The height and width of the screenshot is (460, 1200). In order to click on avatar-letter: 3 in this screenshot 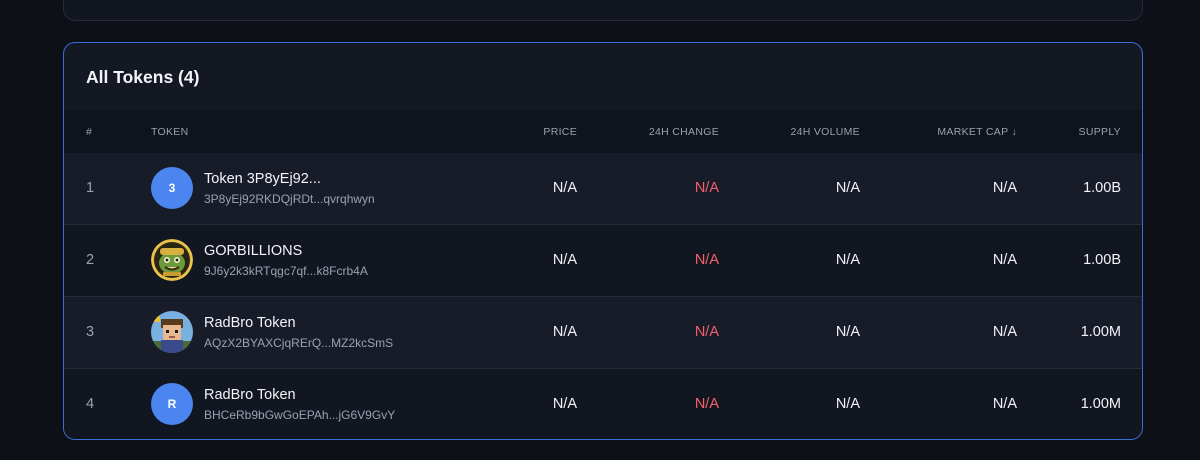, I will do `click(172, 188)`.